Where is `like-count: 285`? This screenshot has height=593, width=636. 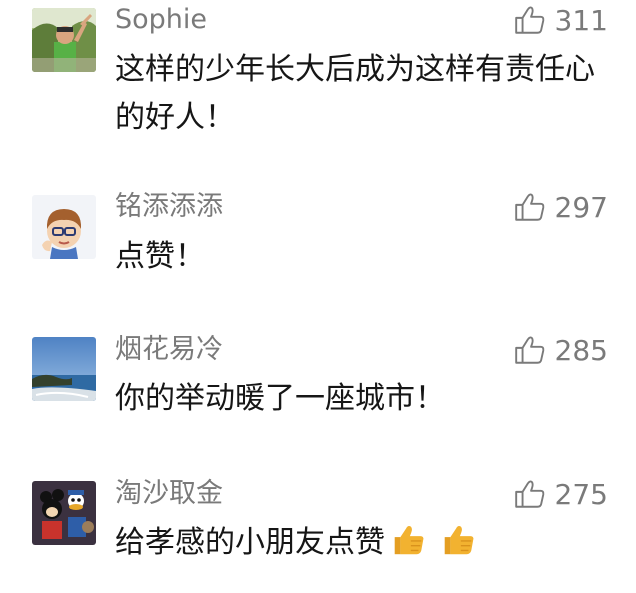
like-count: 285 is located at coordinates (581, 350).